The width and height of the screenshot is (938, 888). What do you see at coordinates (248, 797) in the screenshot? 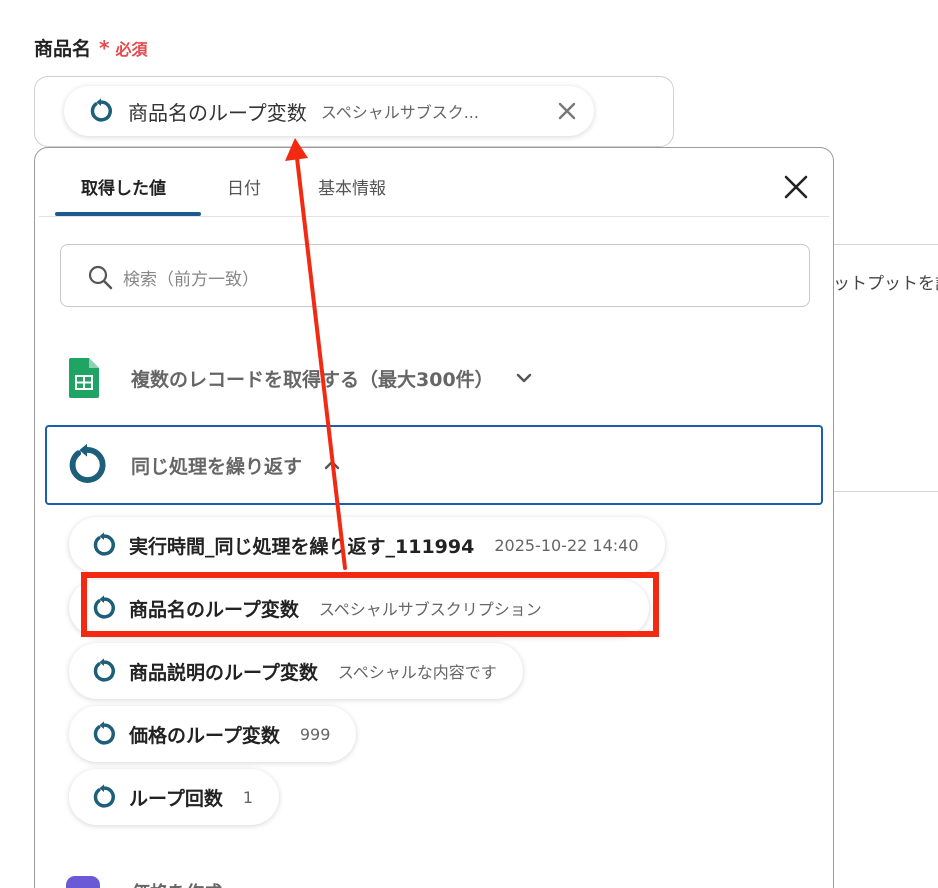
I see `chip-value: 1` at bounding box center [248, 797].